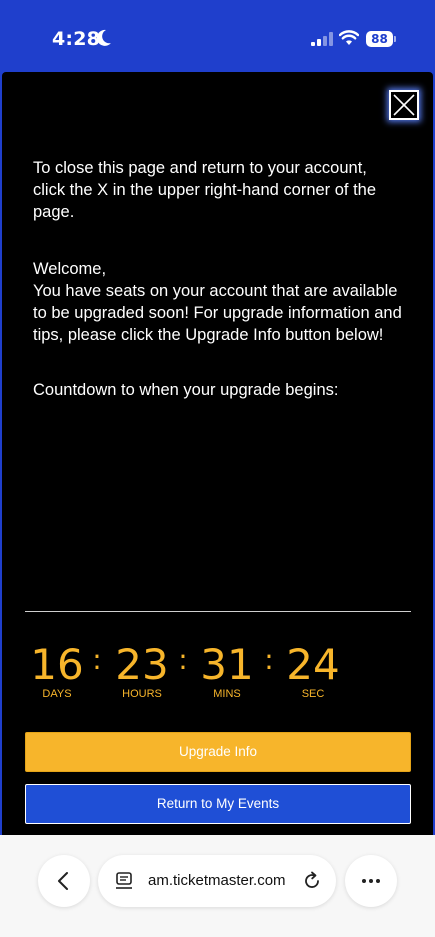  I want to click on site-settings-icon, so click(124, 880).